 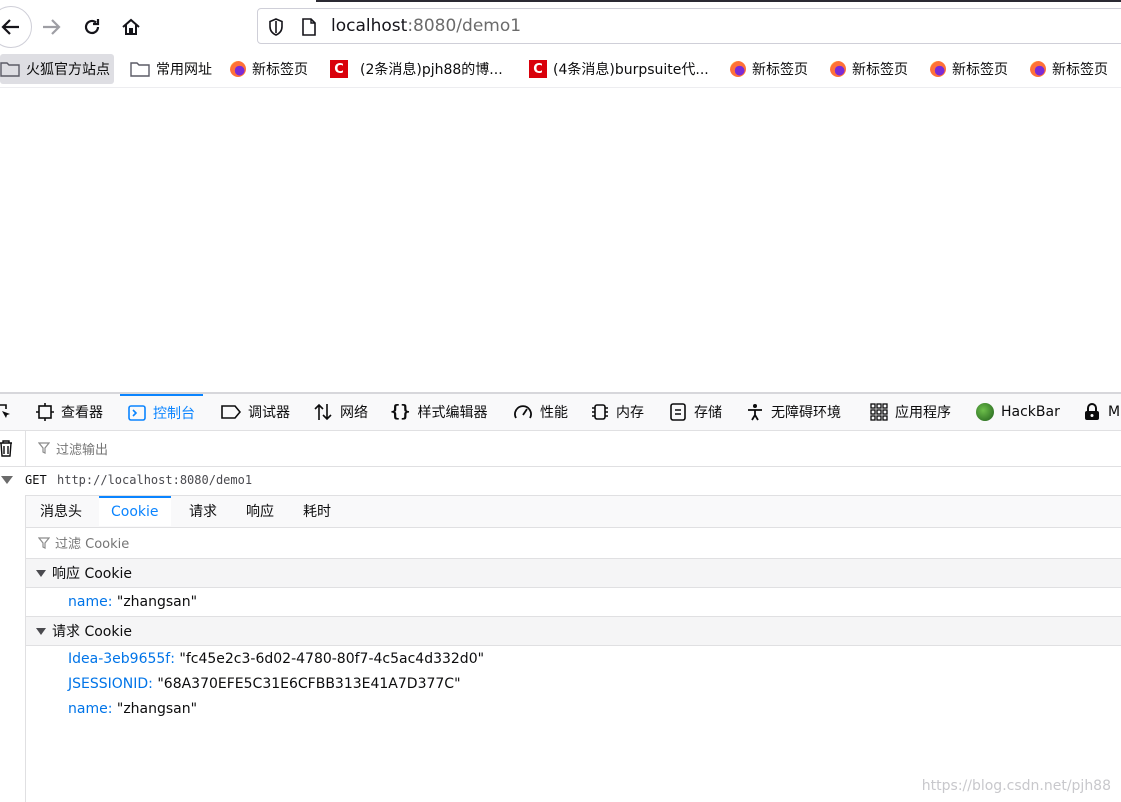 I want to click on element-picker-icon, so click(x=5, y=410).